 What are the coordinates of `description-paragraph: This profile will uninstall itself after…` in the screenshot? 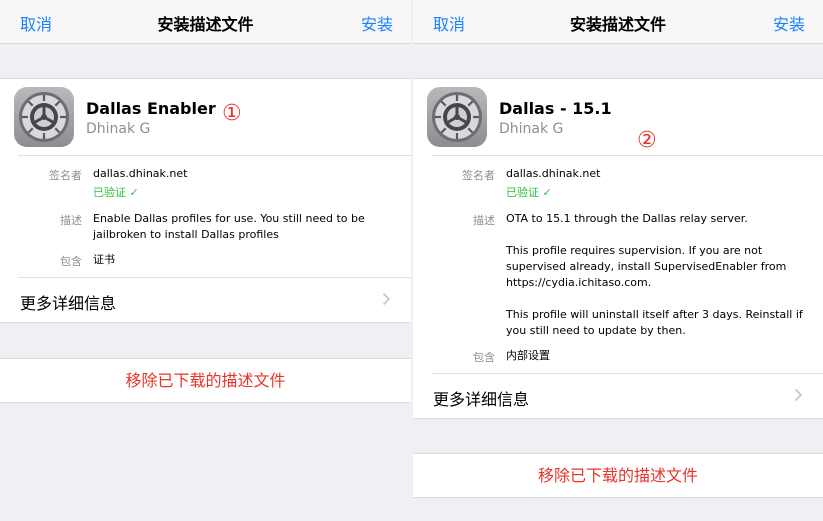 It's located at (654, 322).